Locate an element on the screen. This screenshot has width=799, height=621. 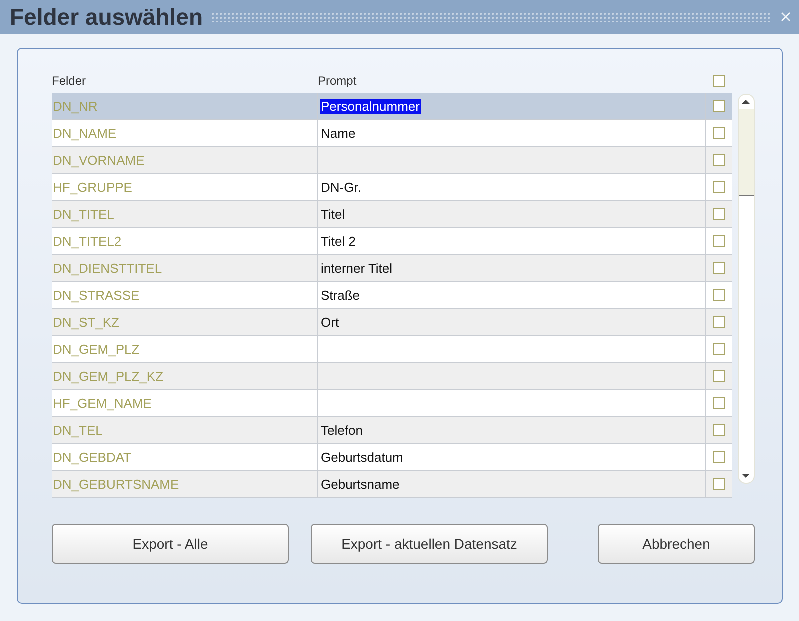
table-row: DN_GEBURTSNAME Geburtsname is located at coordinates (392, 484).